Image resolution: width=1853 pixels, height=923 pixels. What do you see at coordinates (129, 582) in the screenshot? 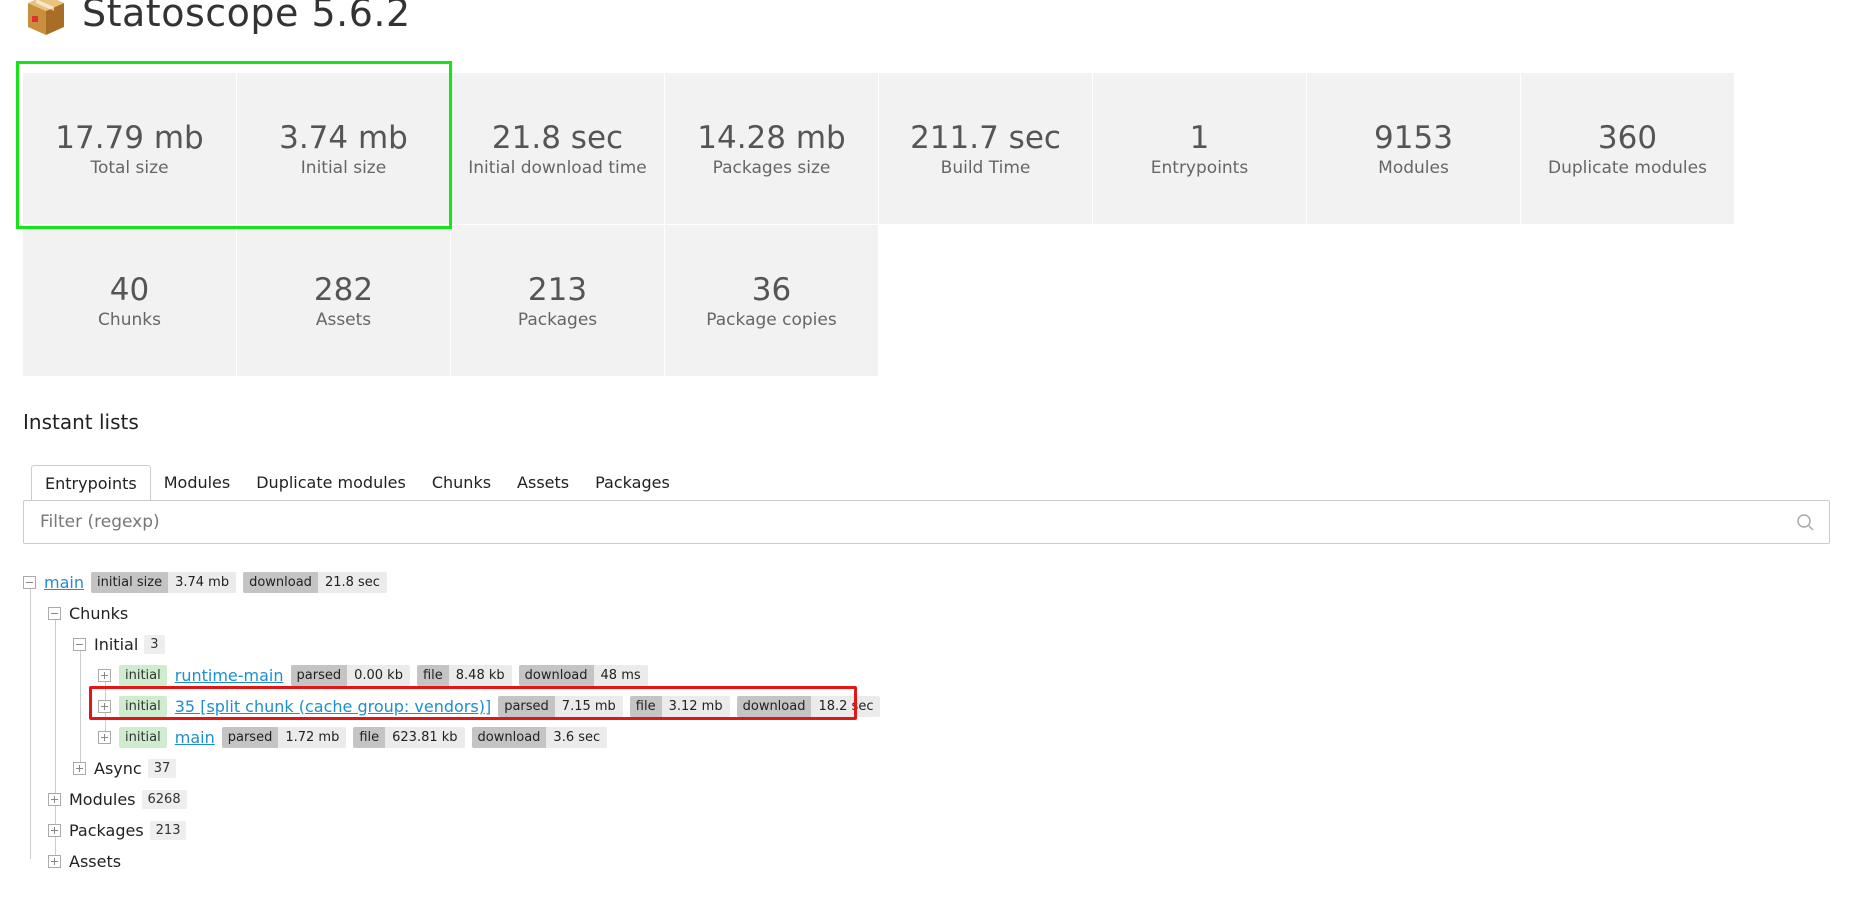
I see `pill-key: initial size` at bounding box center [129, 582].